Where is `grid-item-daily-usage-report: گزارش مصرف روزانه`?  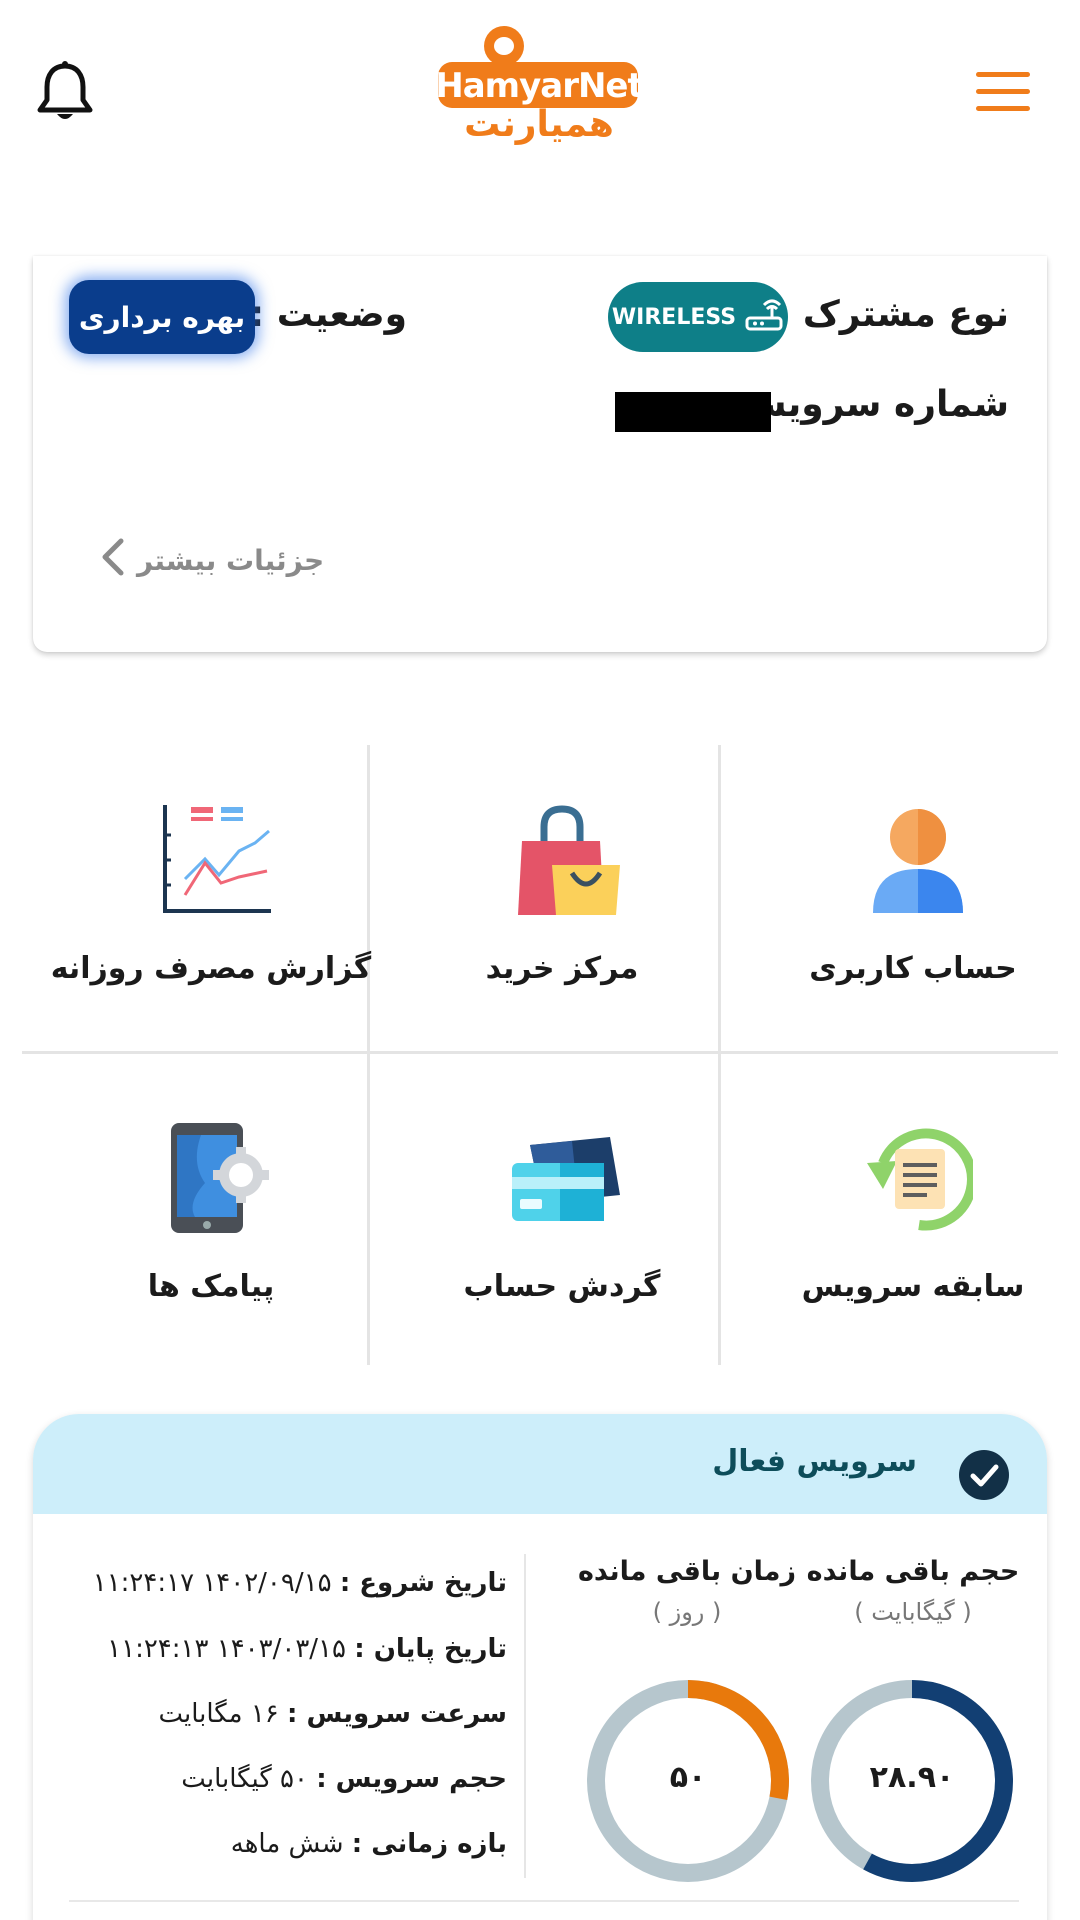 grid-item-daily-usage-report: گزارش مصرف روزانه is located at coordinates (211, 895).